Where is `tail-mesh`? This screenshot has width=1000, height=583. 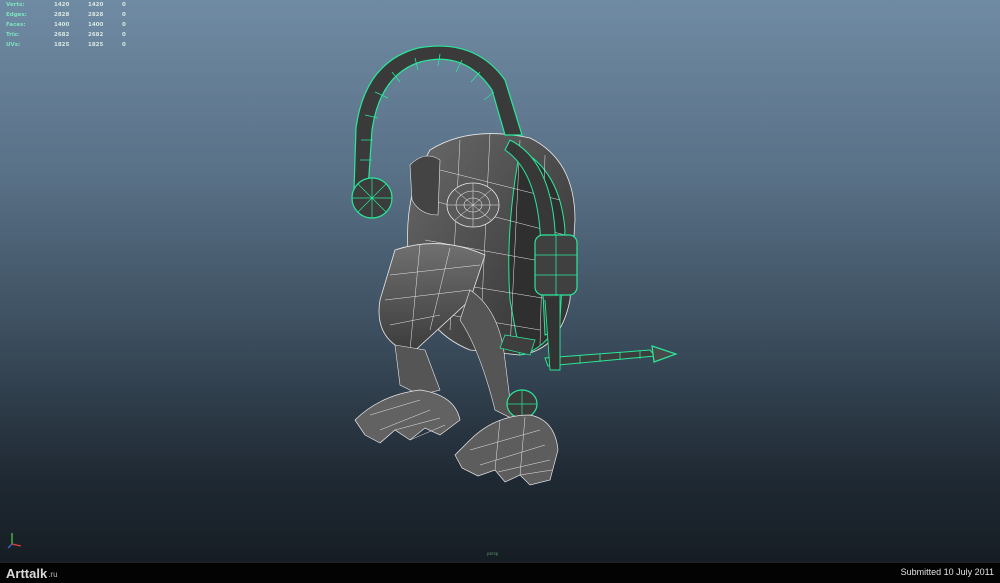 tail-mesh is located at coordinates (611, 356).